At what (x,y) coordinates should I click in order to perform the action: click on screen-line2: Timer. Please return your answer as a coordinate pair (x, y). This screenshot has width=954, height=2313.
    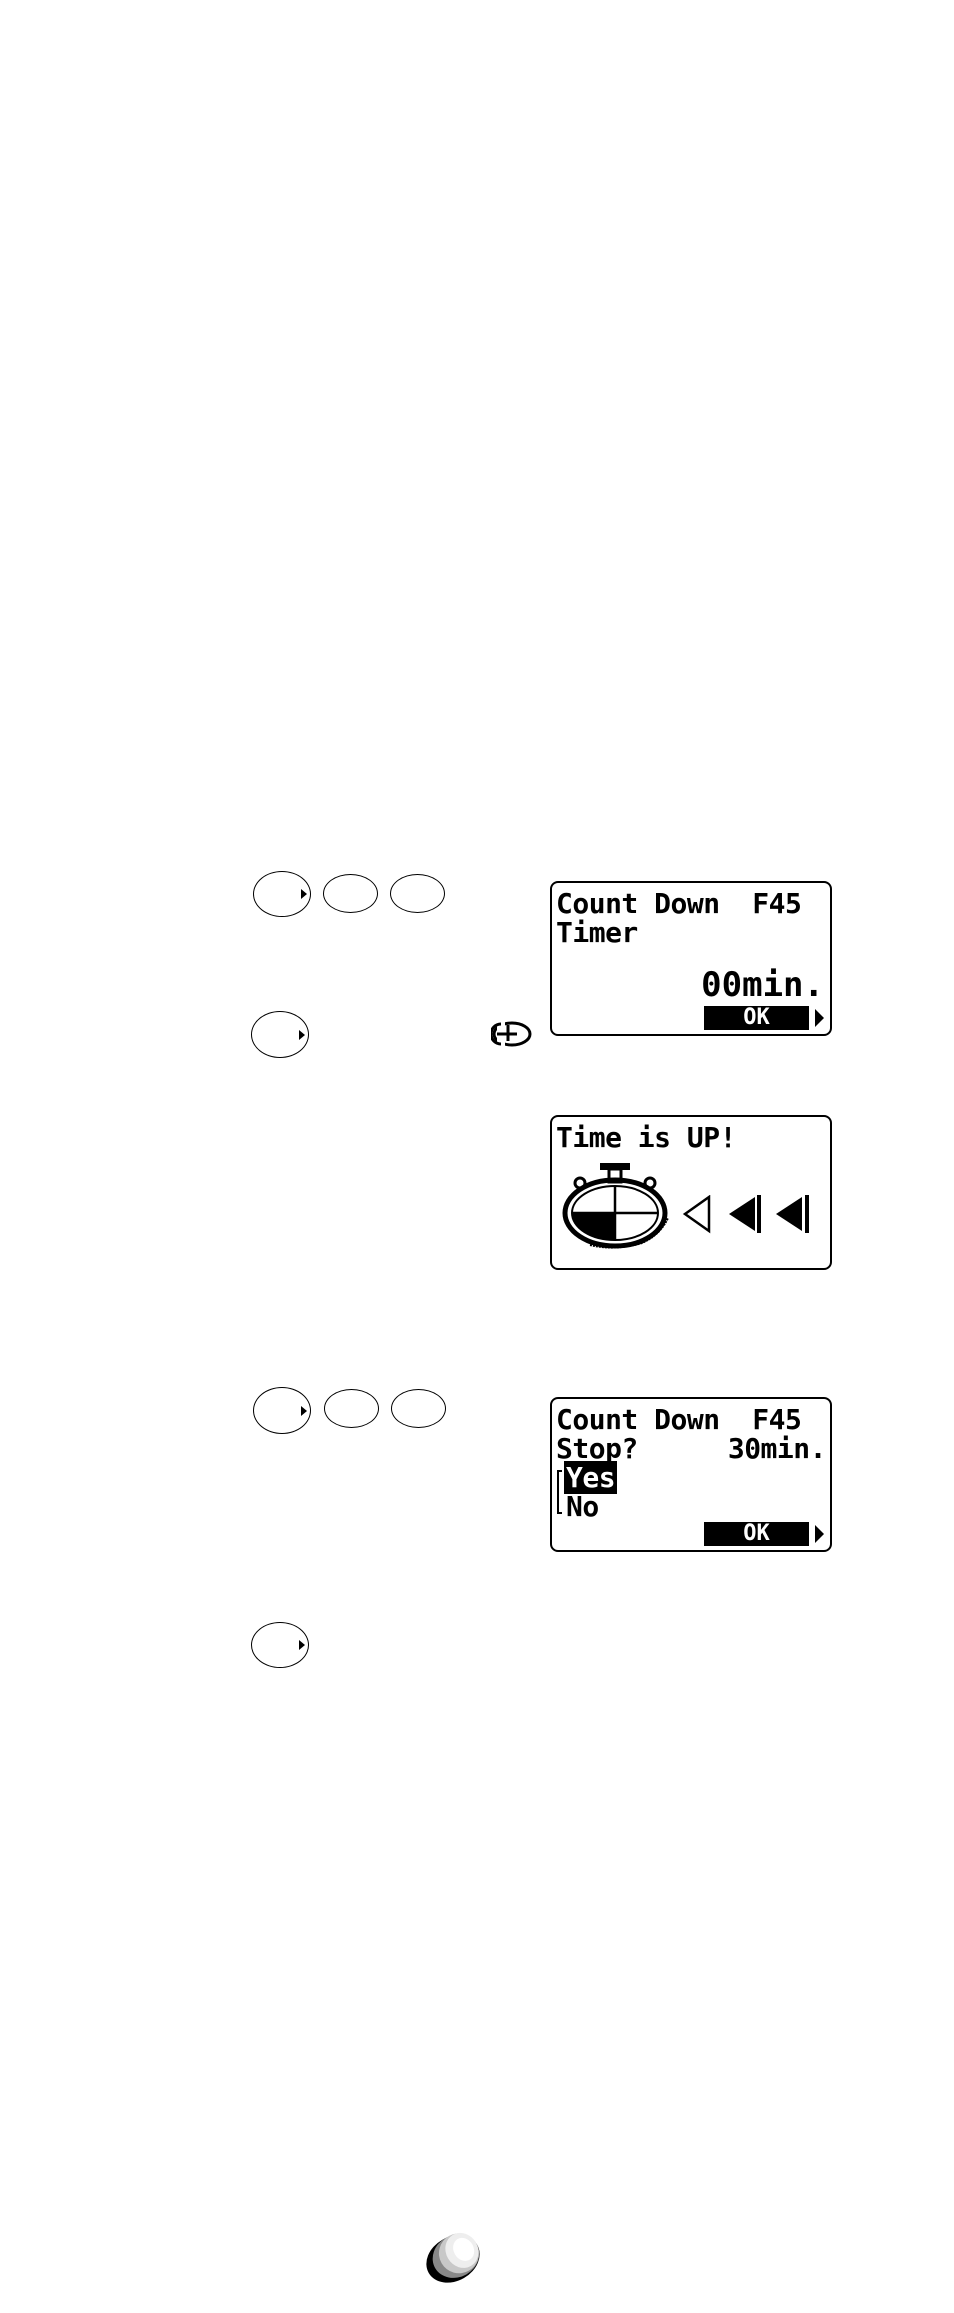
    Looking at the image, I should click on (597, 932).